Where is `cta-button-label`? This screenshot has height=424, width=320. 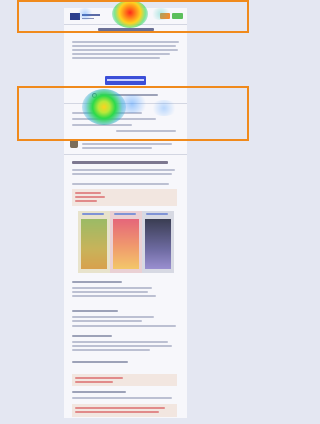
cta-button-label is located at coordinates (125, 80).